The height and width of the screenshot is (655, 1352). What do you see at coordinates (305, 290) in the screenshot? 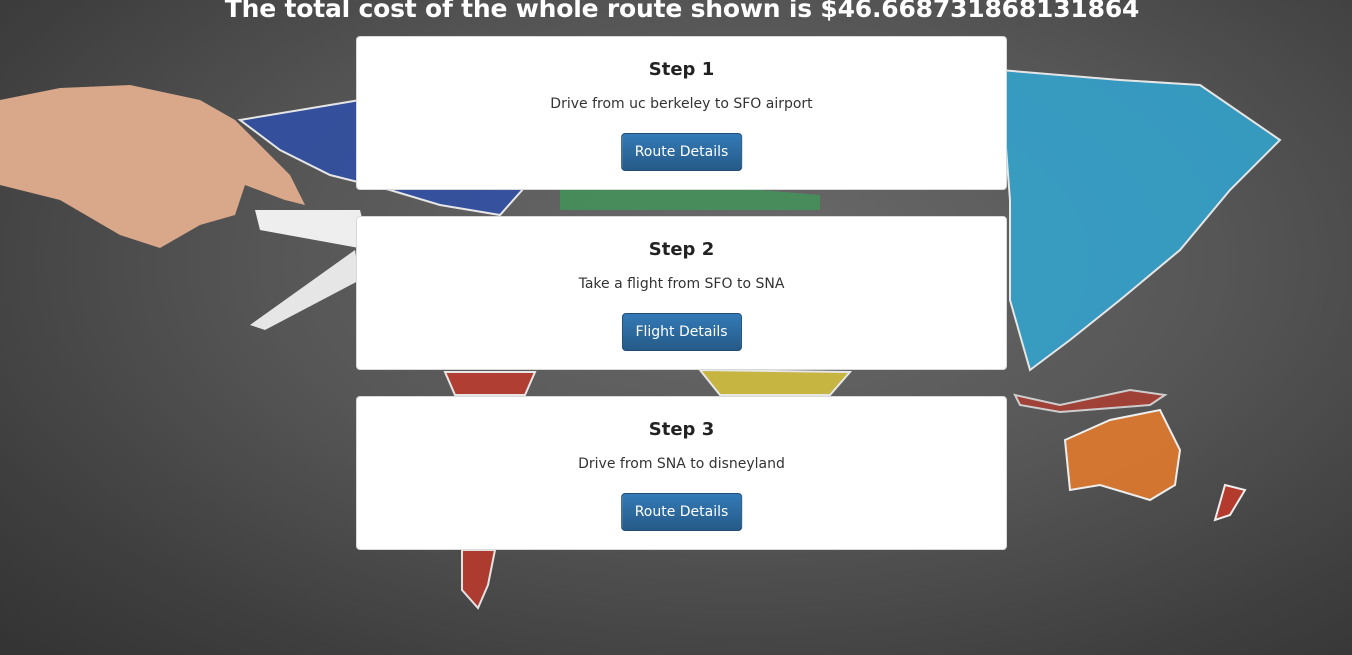
I see `airplane-wing` at bounding box center [305, 290].